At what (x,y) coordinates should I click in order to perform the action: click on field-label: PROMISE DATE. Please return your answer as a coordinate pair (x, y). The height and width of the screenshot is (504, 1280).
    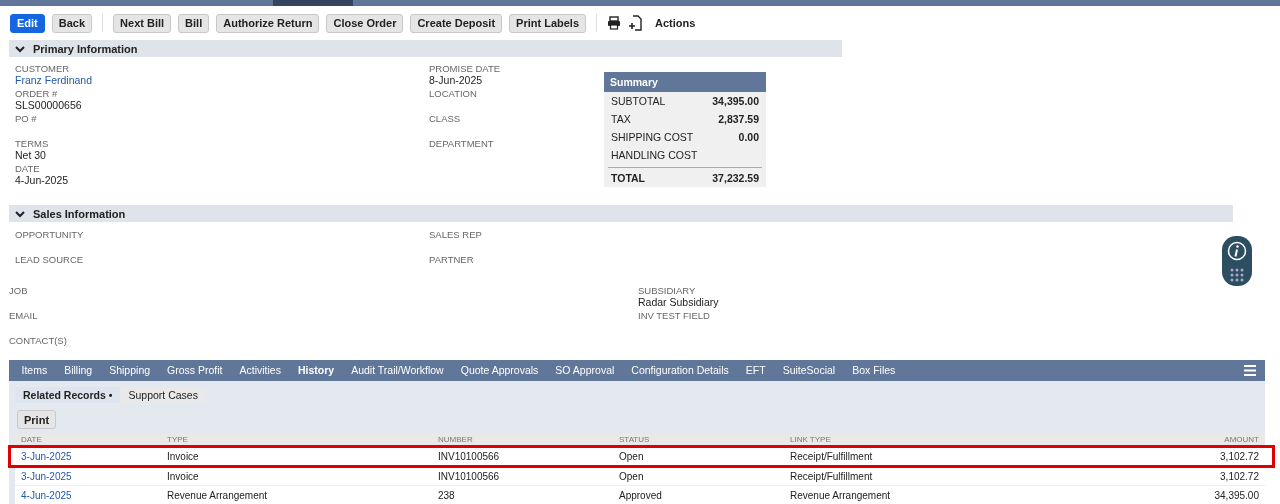
    Looking at the image, I should click on (465, 68).